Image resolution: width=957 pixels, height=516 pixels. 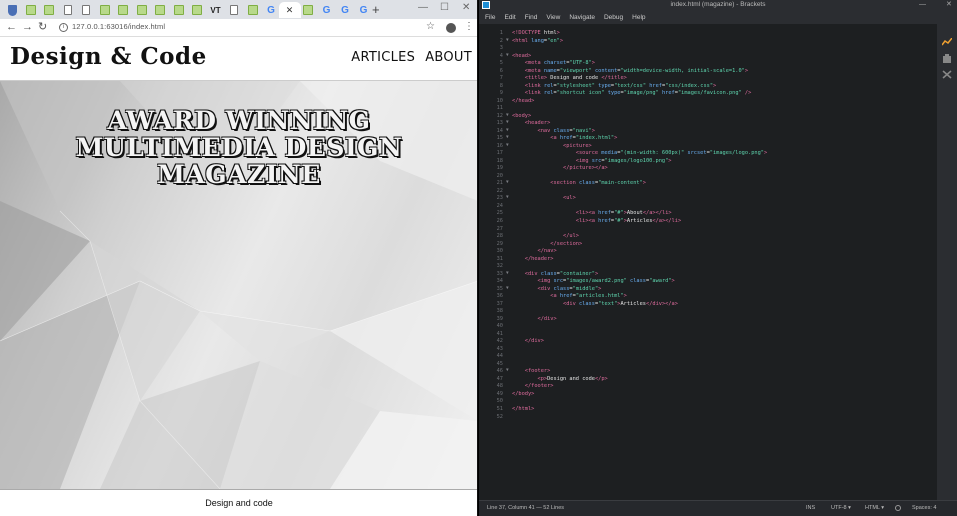 I want to click on site-logo: Design & Code, so click(x=108, y=56).